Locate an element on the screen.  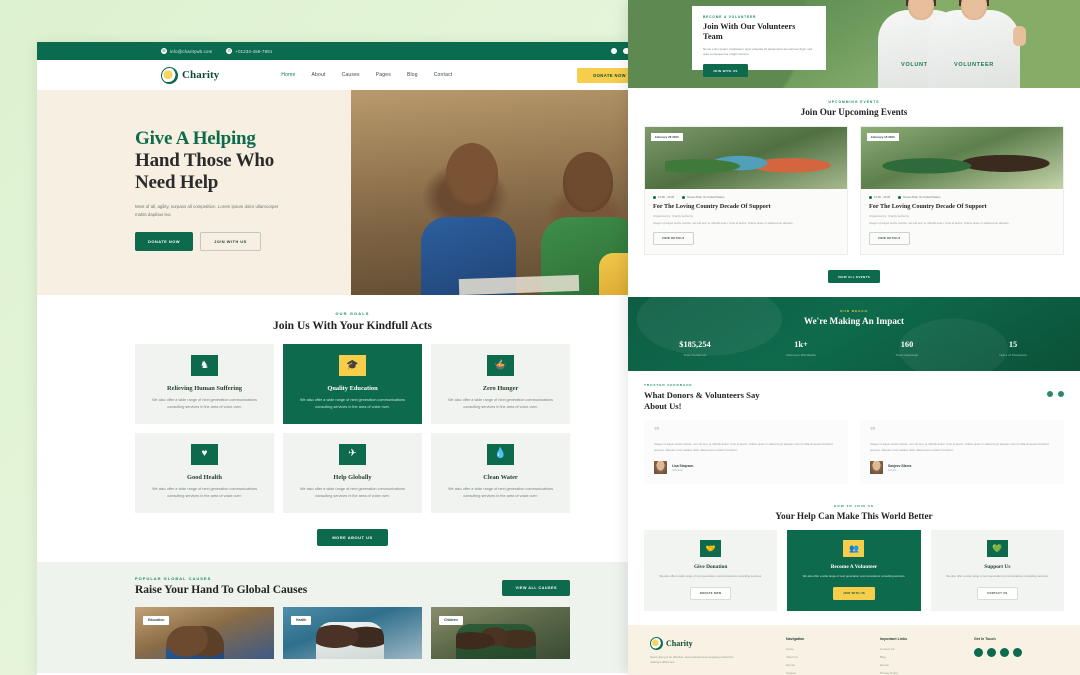
testimonial-name: Sanjeev Sikera is located at coordinates (900, 465).